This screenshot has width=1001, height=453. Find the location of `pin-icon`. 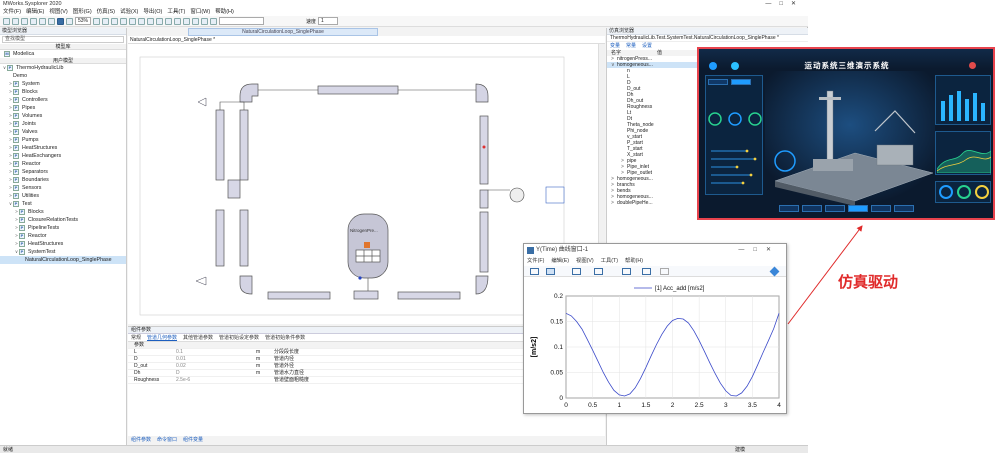

pin-icon is located at coordinates (774, 271).